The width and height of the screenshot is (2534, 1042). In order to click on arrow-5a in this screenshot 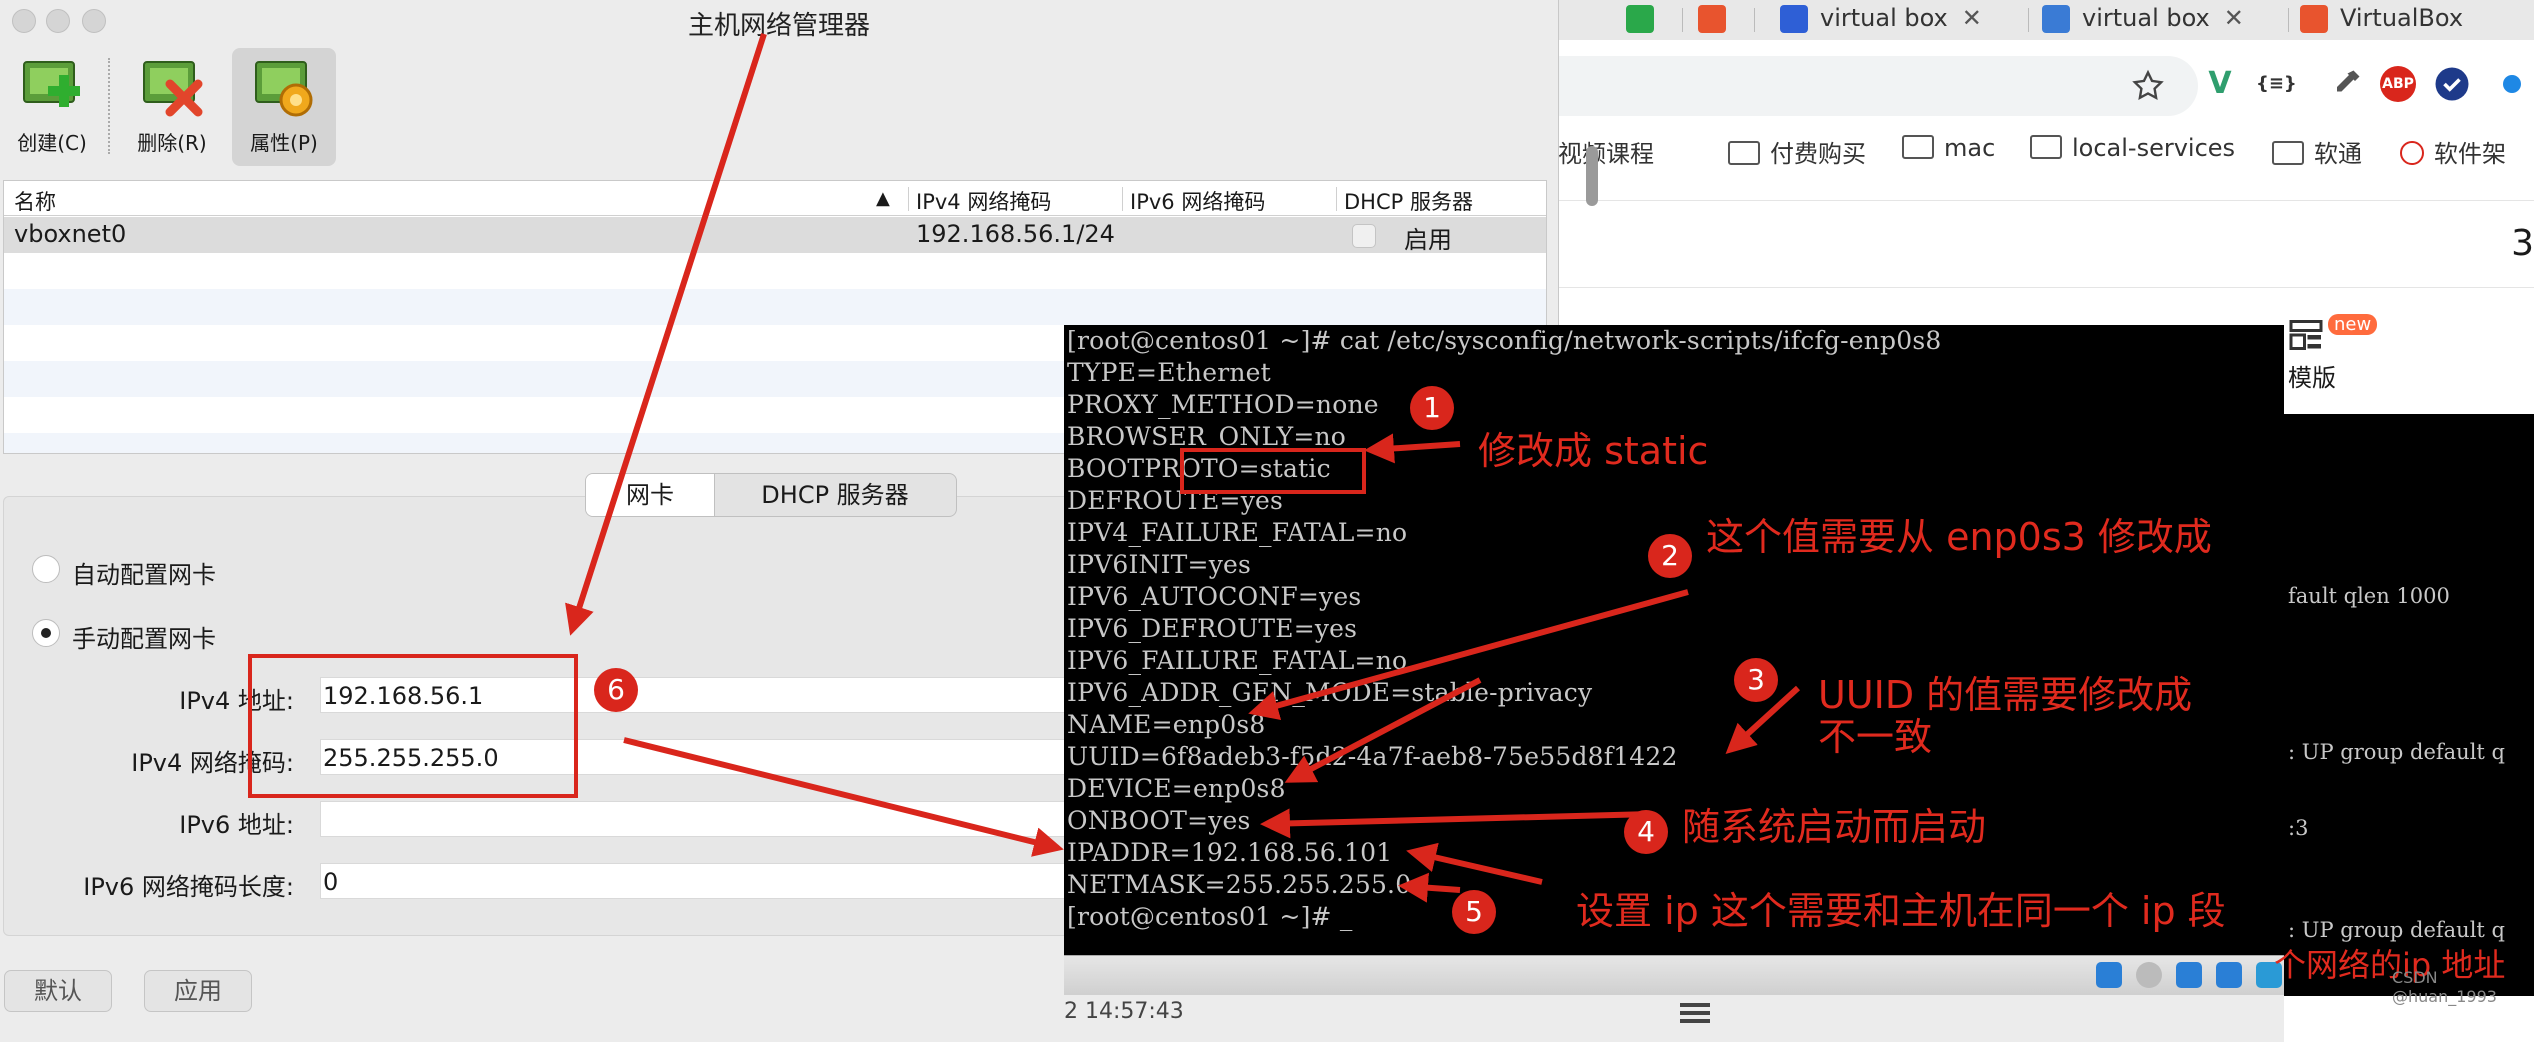, I will do `click(1474, 863)`.